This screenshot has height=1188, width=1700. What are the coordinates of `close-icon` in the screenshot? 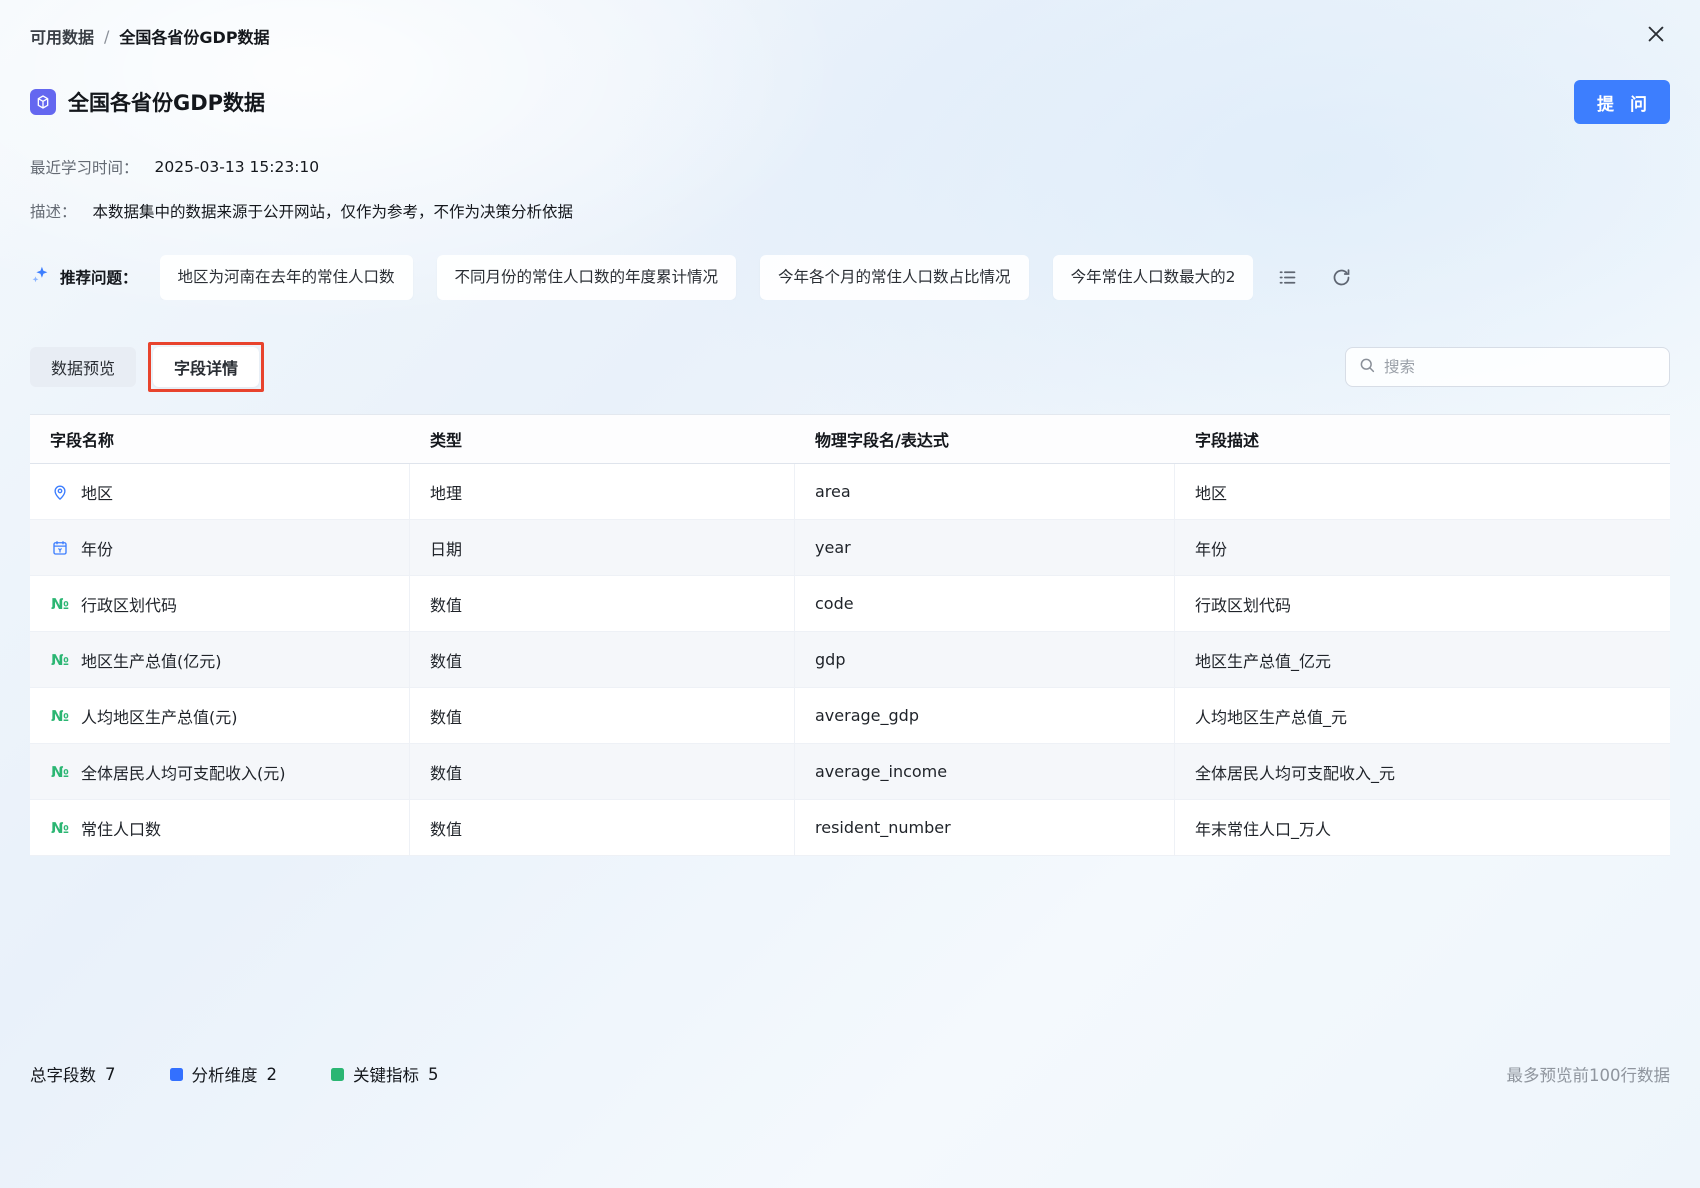 It's located at (1656, 36).